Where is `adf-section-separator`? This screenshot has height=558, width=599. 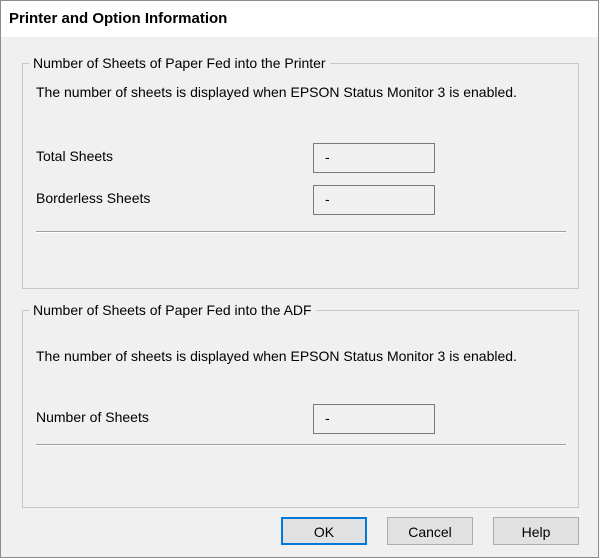
adf-section-separator is located at coordinates (301, 445).